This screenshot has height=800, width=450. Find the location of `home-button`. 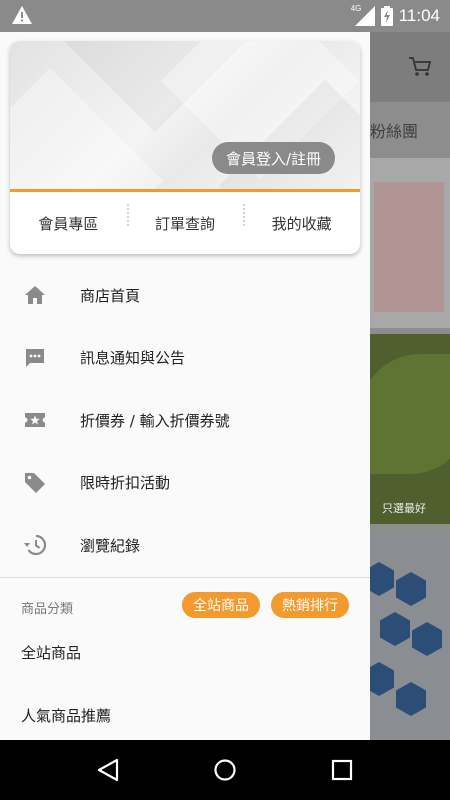

home-button is located at coordinates (225, 770).